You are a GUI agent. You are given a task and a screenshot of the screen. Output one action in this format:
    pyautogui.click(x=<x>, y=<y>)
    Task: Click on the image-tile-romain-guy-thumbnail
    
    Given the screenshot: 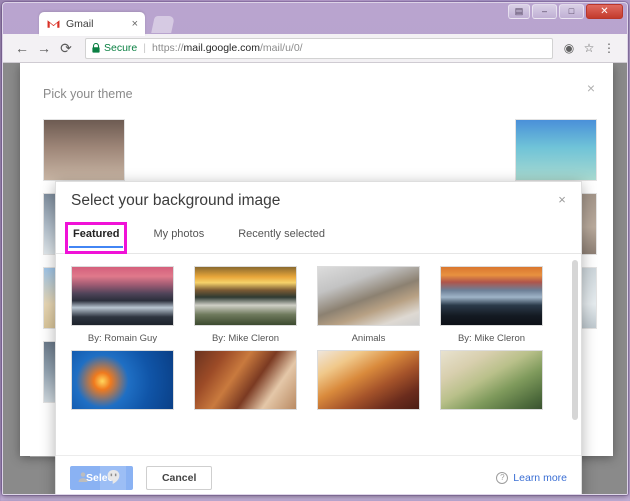 What is the action you would take?
    pyautogui.click(x=122, y=296)
    